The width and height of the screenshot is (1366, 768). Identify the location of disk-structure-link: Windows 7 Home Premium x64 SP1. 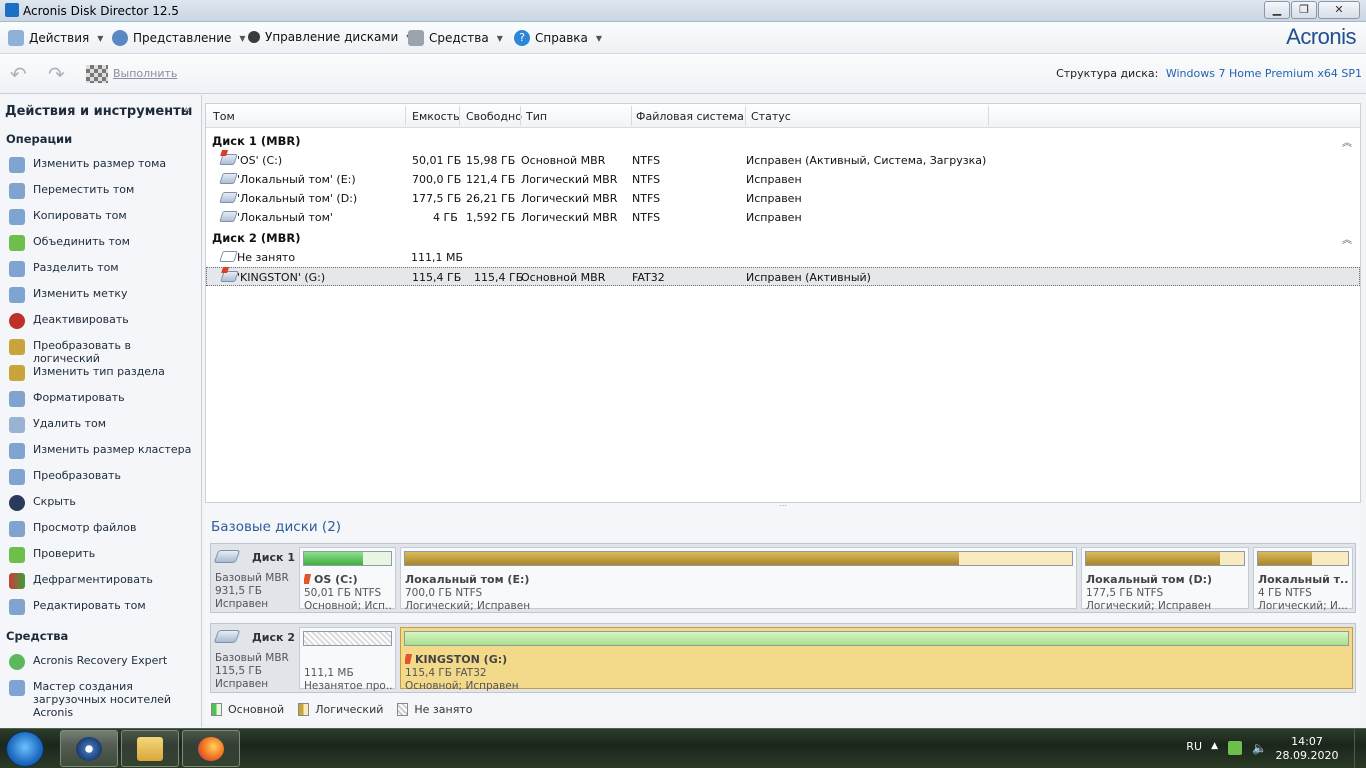
(1264, 73).